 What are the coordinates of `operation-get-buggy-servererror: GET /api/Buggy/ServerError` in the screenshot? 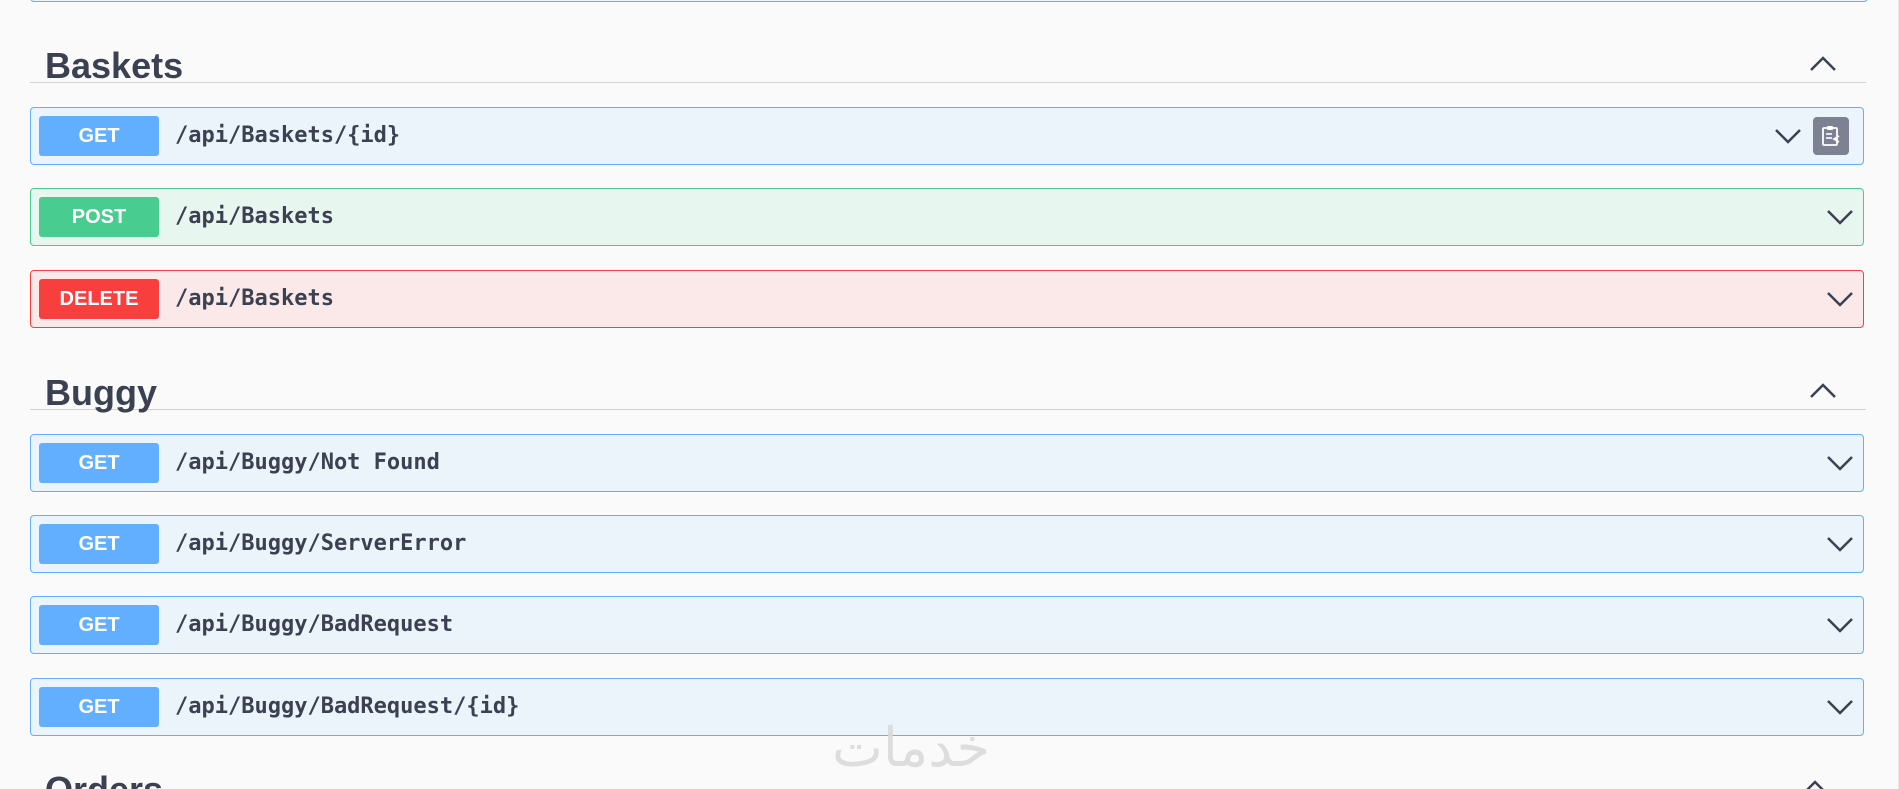 It's located at (947, 544).